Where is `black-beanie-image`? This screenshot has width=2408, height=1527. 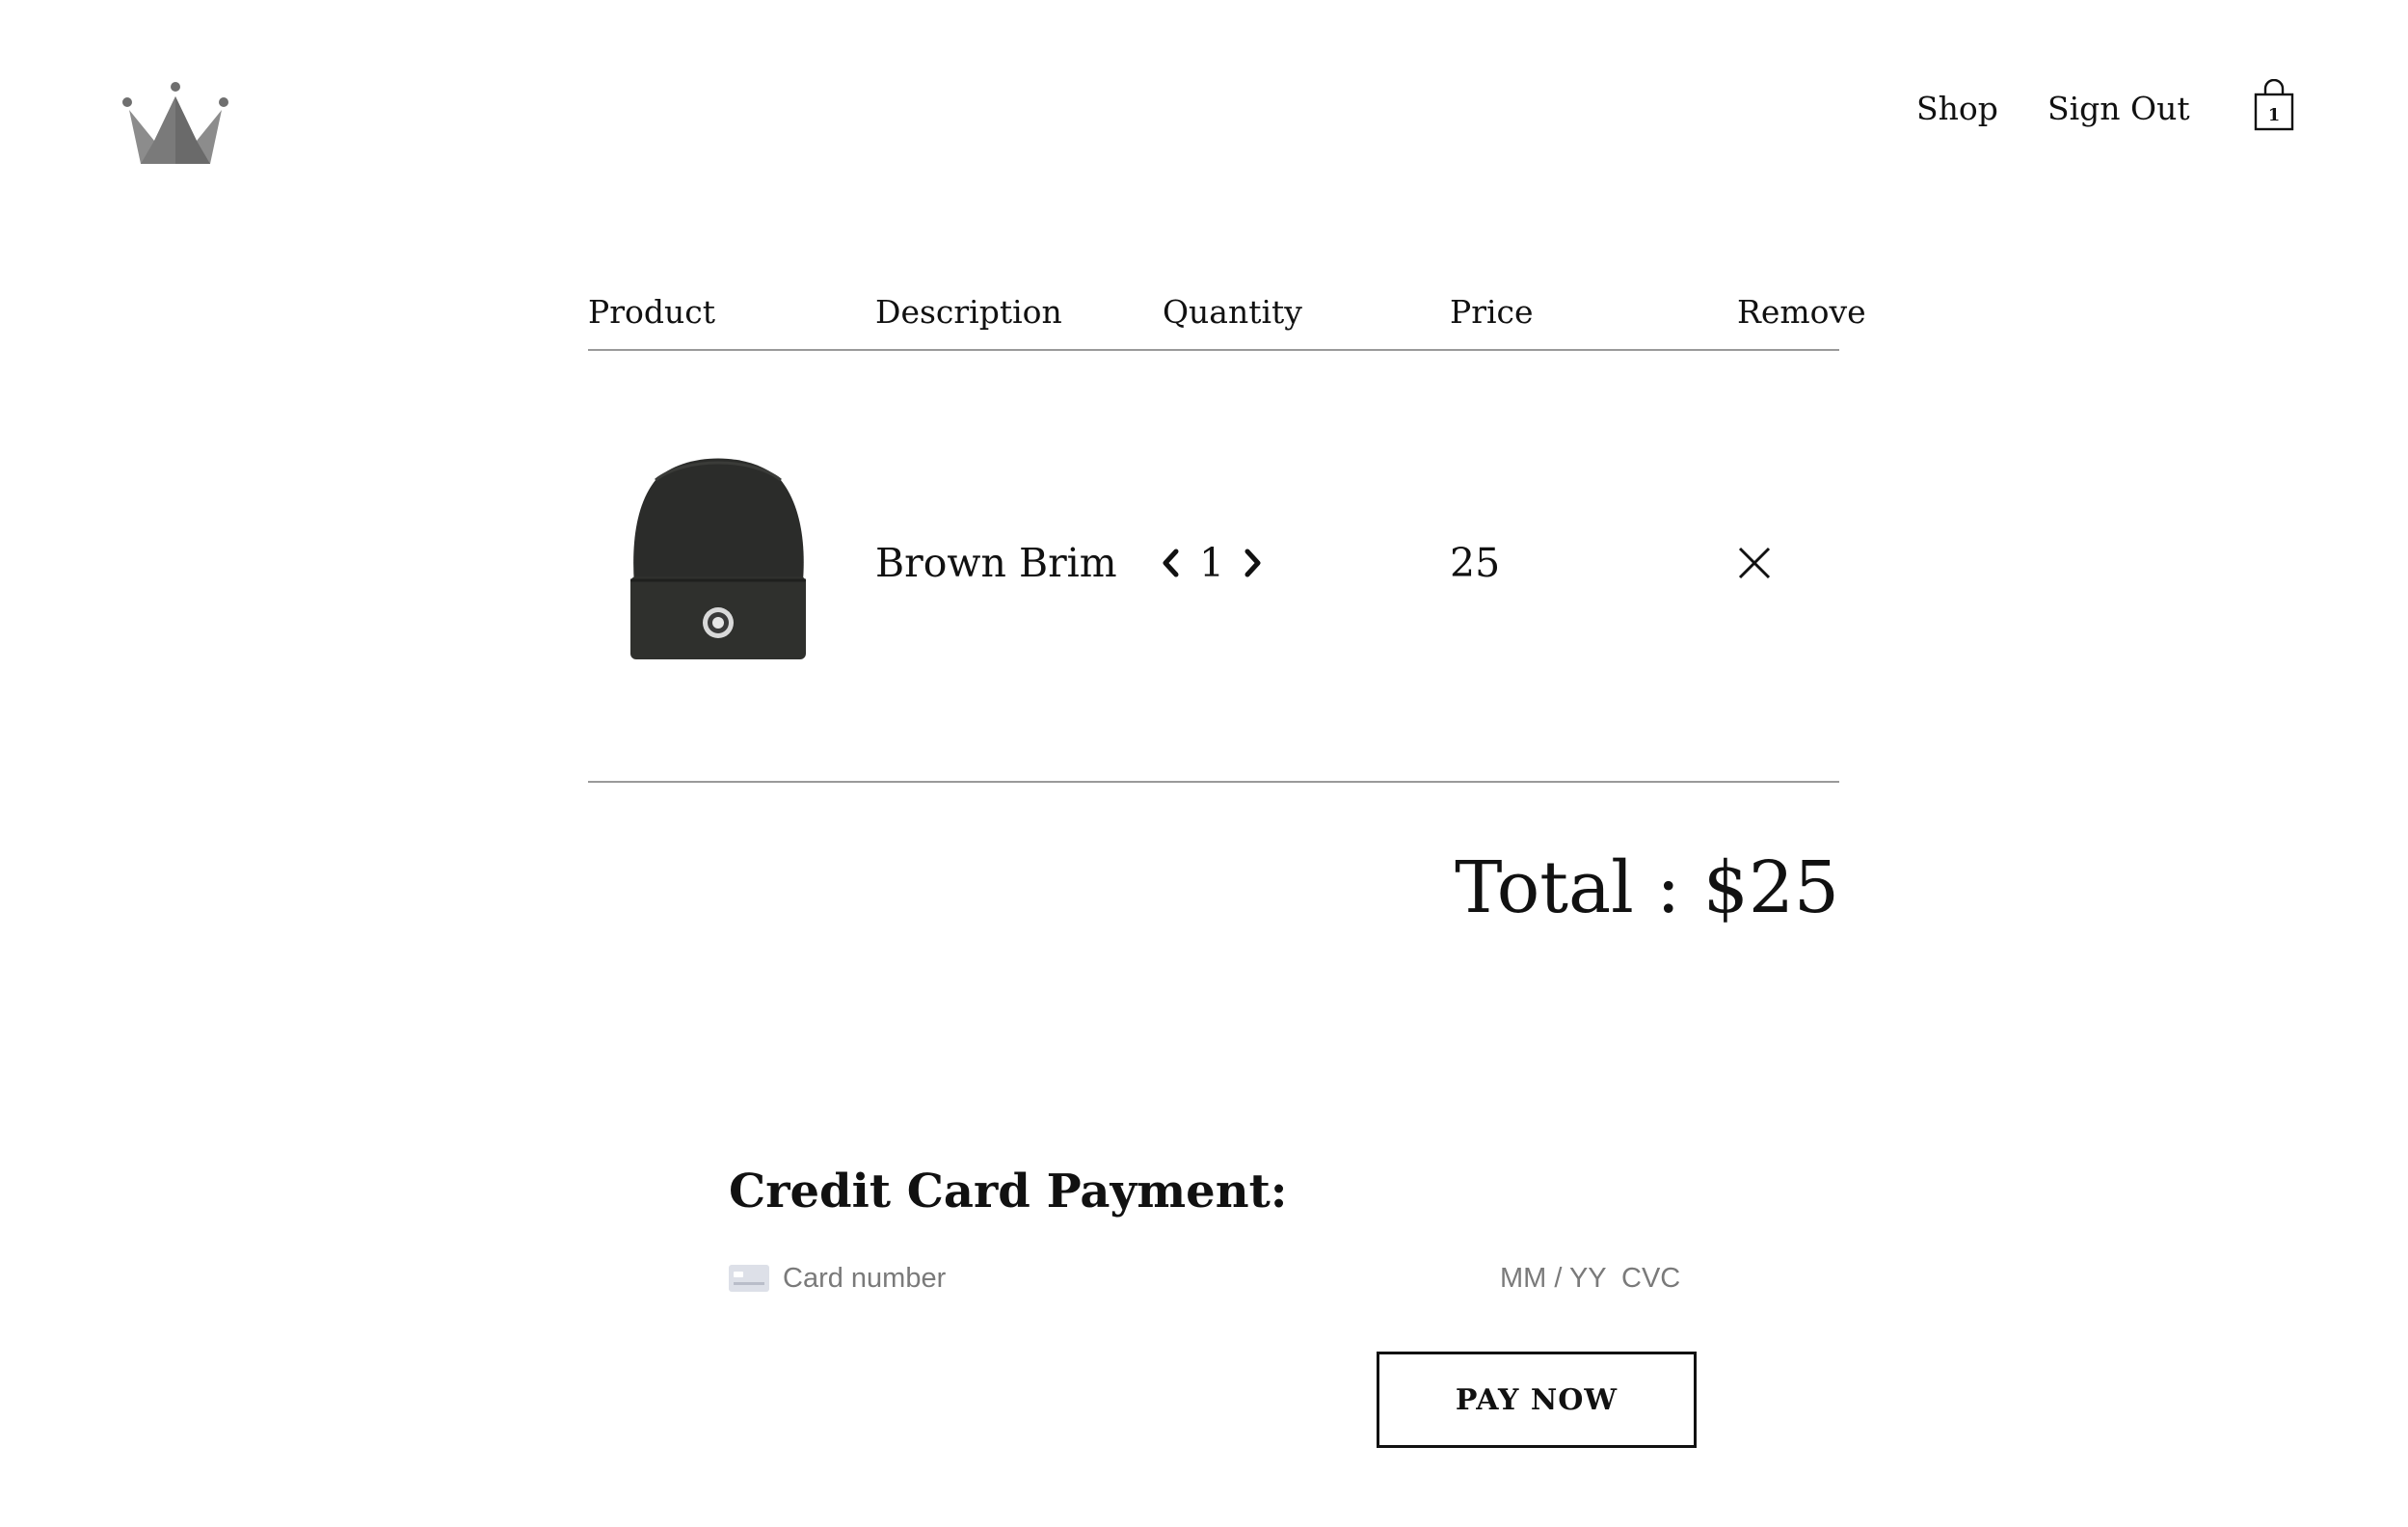 black-beanie-image is located at coordinates (718, 558).